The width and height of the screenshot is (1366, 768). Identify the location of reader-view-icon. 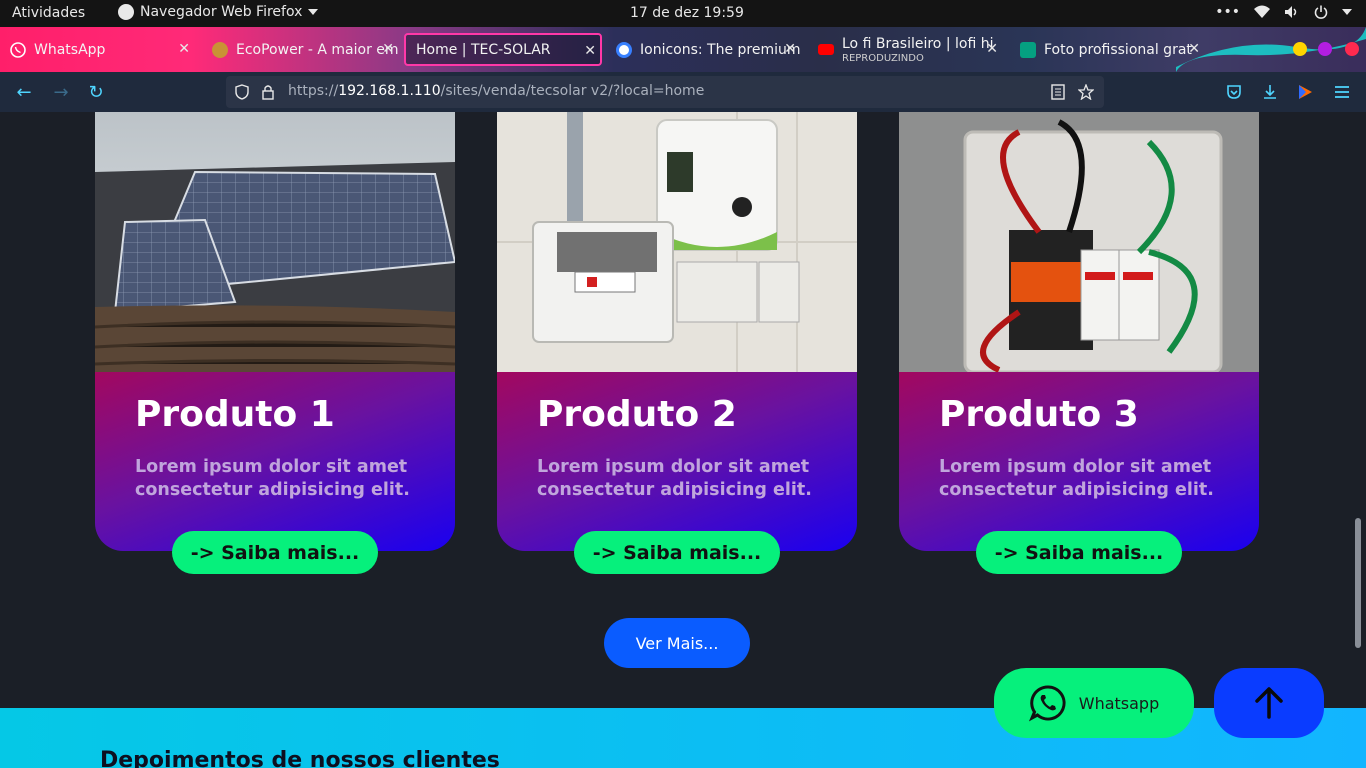
(1058, 92).